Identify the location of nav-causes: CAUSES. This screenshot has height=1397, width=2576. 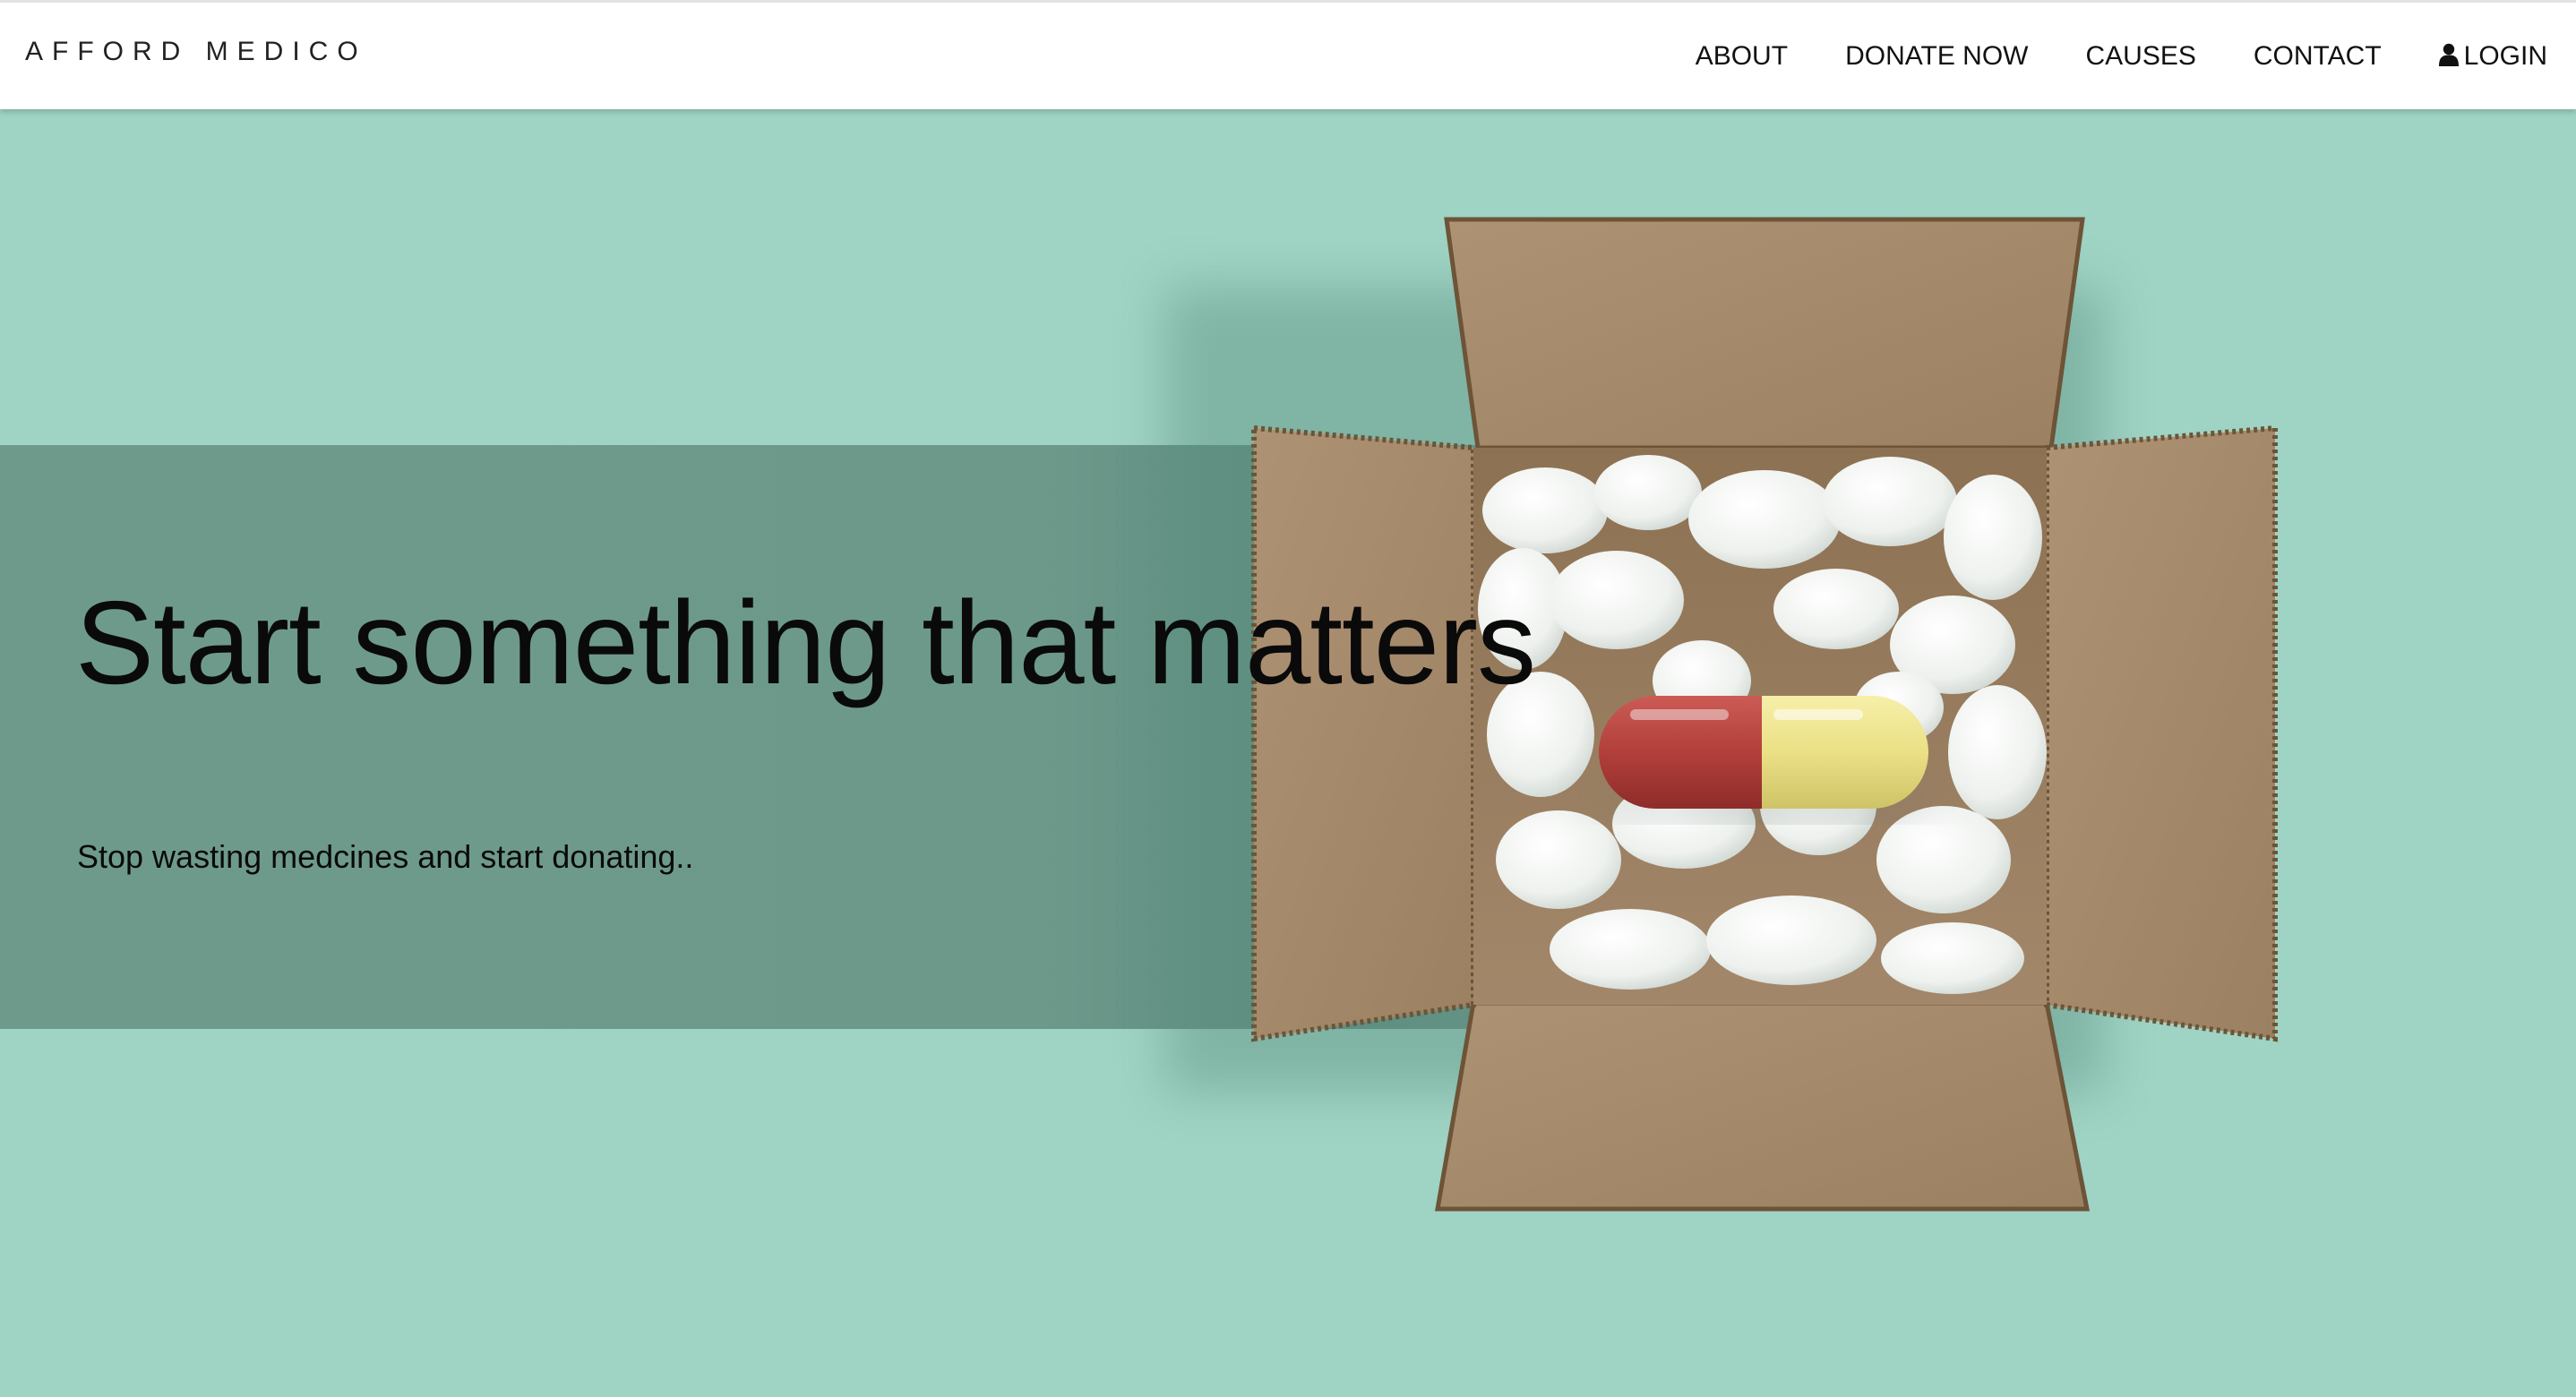
(2141, 56).